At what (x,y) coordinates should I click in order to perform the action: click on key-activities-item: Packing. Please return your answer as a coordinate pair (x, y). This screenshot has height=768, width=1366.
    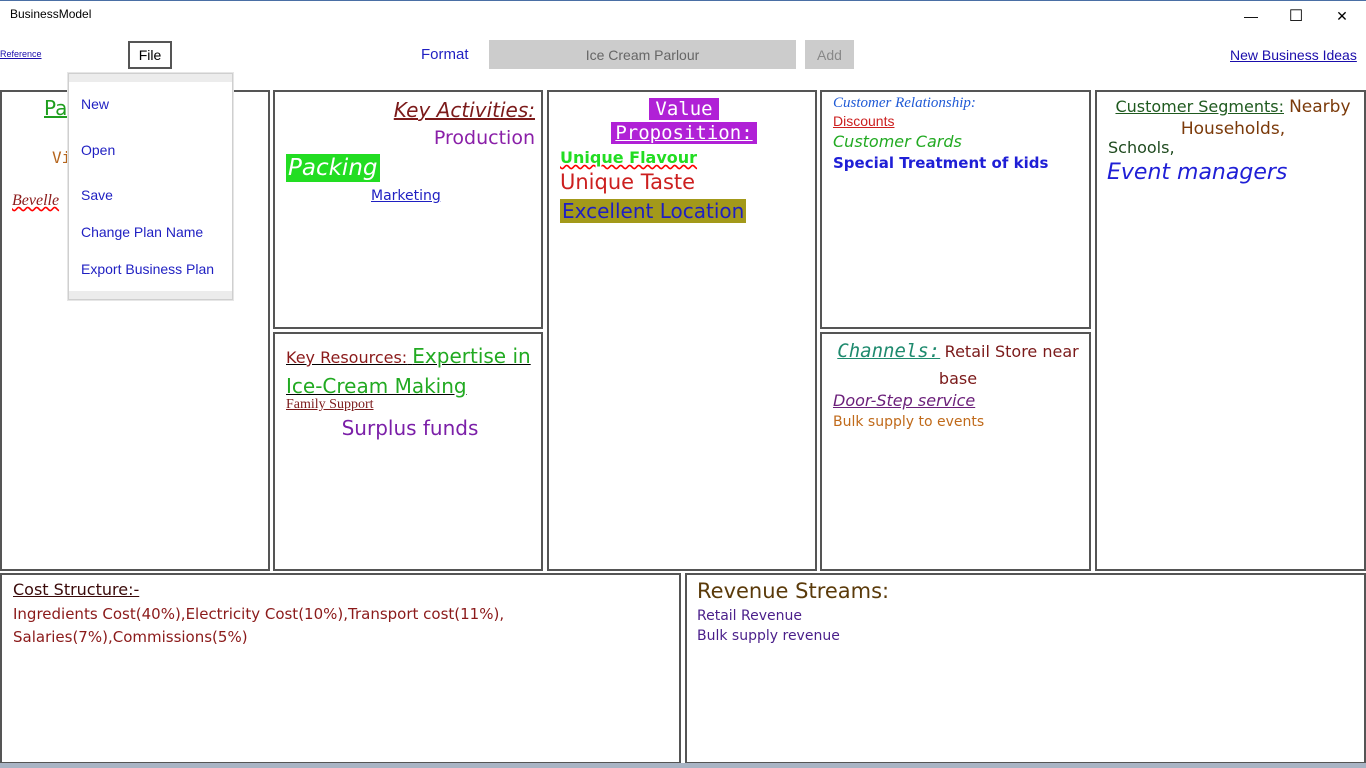
    Looking at the image, I should click on (333, 168).